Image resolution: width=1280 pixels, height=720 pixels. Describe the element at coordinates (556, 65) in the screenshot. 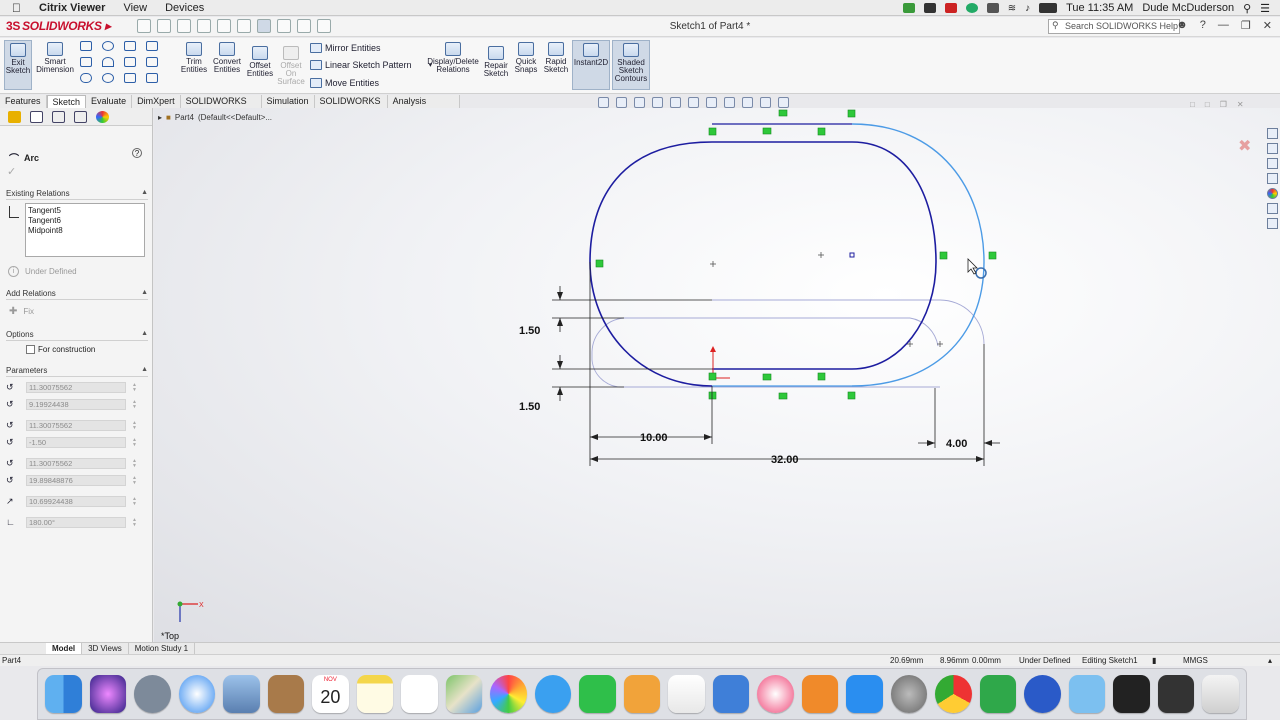

I see `rapid-sketch-button: Rapid Sketch` at that location.